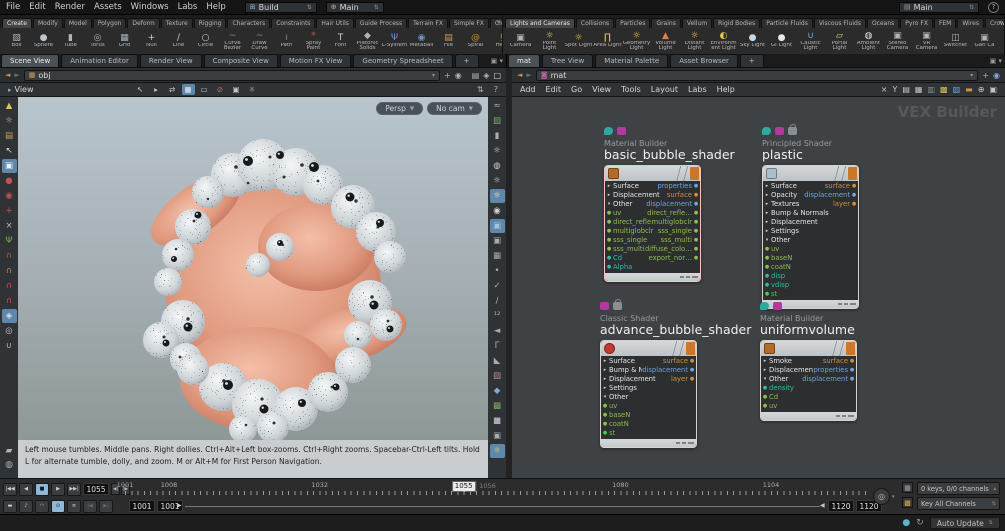 The height and width of the screenshot is (531, 1005). What do you see at coordinates (42, 506) in the screenshot?
I see `playback-mode-button: ◠` at bounding box center [42, 506].